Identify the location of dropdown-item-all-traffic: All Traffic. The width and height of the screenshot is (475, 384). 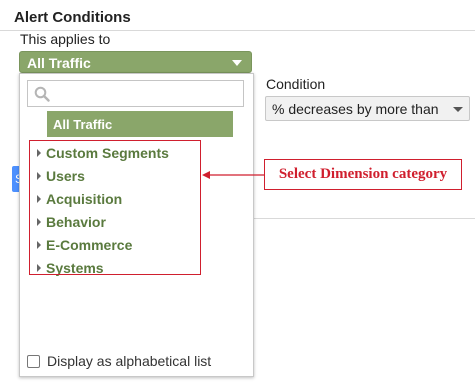
(140, 124).